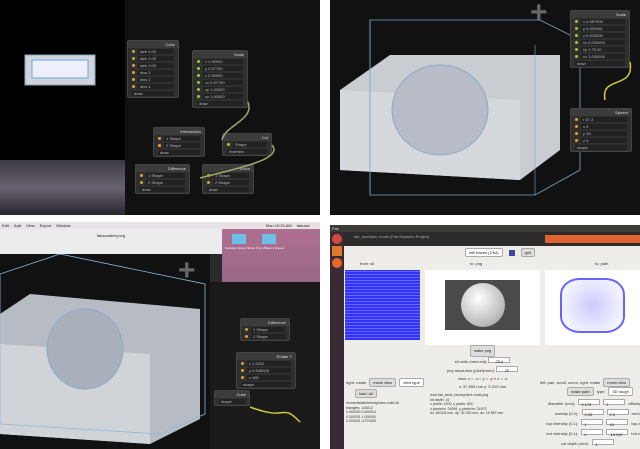 Image resolution: width=640 pixels, height=449 pixels. Describe the element at coordinates (411, 382) in the screenshot. I see `view-type-select: view type` at that location.